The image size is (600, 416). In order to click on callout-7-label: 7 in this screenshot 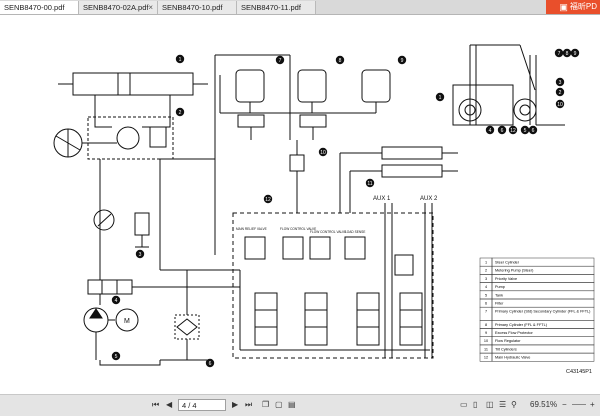, I will do `click(280, 61)`.